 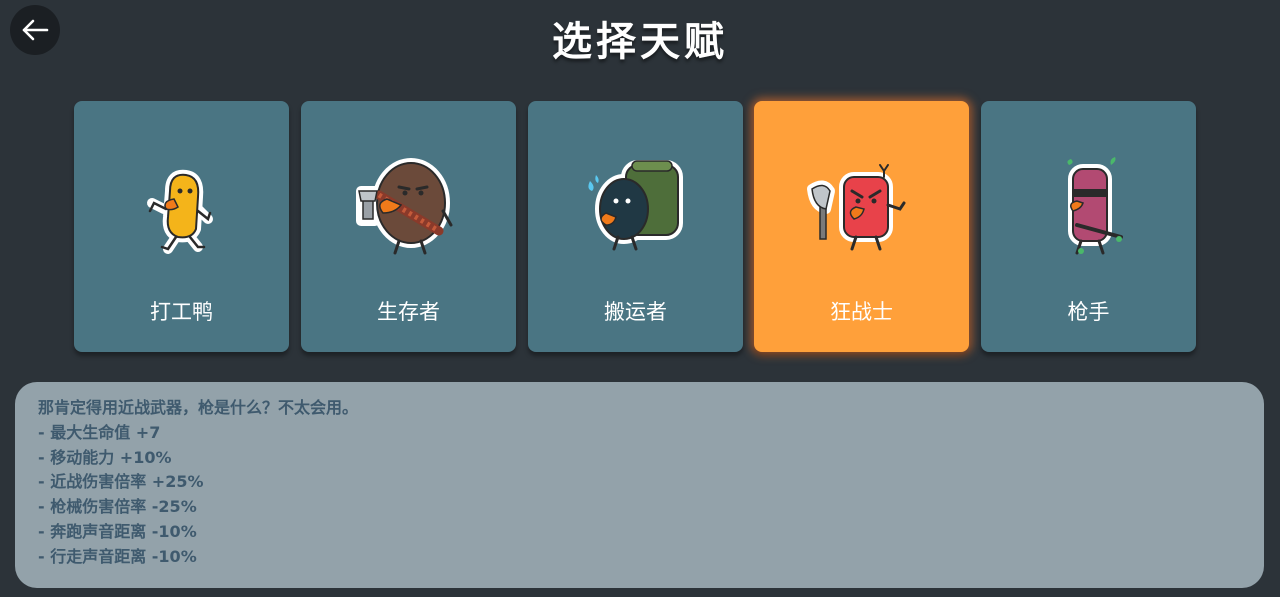 What do you see at coordinates (198, 407) in the screenshot?
I see `description-line: 那肯定得用近战武器，枪是什么？不太会用。` at bounding box center [198, 407].